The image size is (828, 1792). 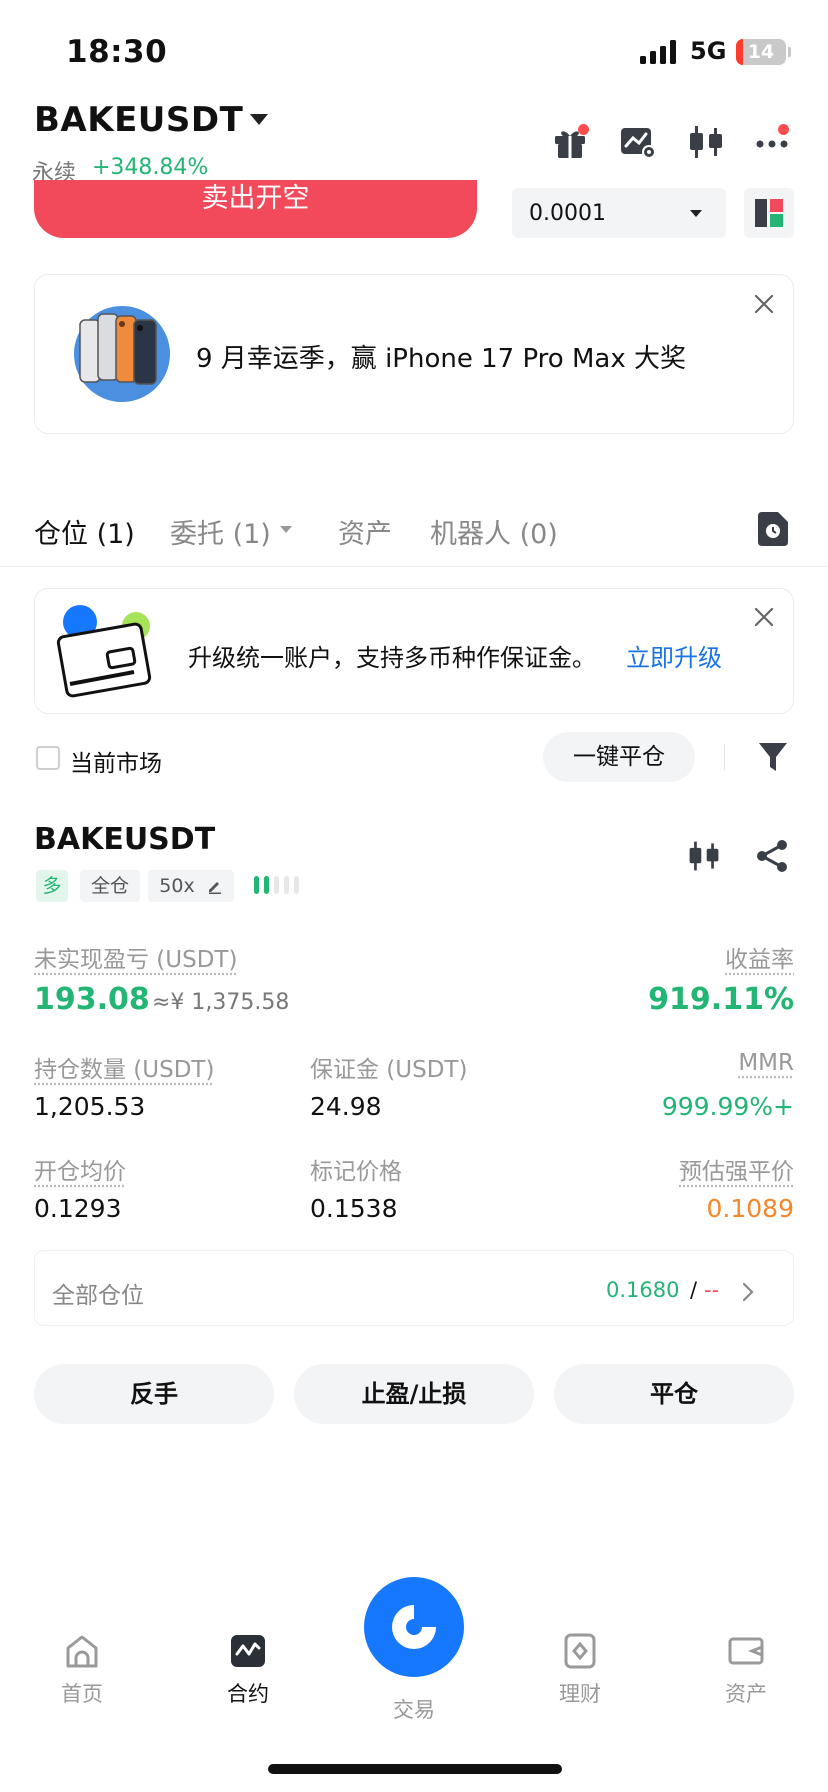 What do you see at coordinates (746, 1670) in the screenshot?
I see `nav-assets: 资产` at bounding box center [746, 1670].